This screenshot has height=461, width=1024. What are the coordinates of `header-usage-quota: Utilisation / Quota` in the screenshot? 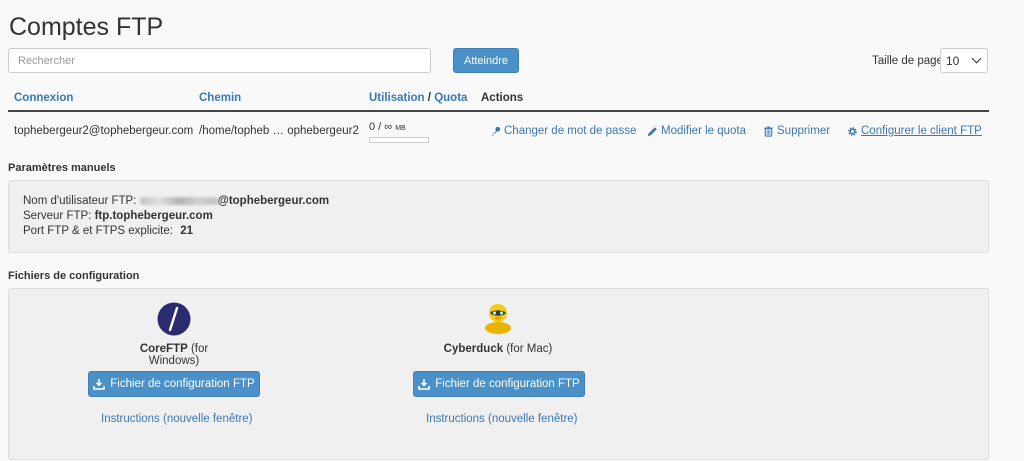 It's located at (418, 98).